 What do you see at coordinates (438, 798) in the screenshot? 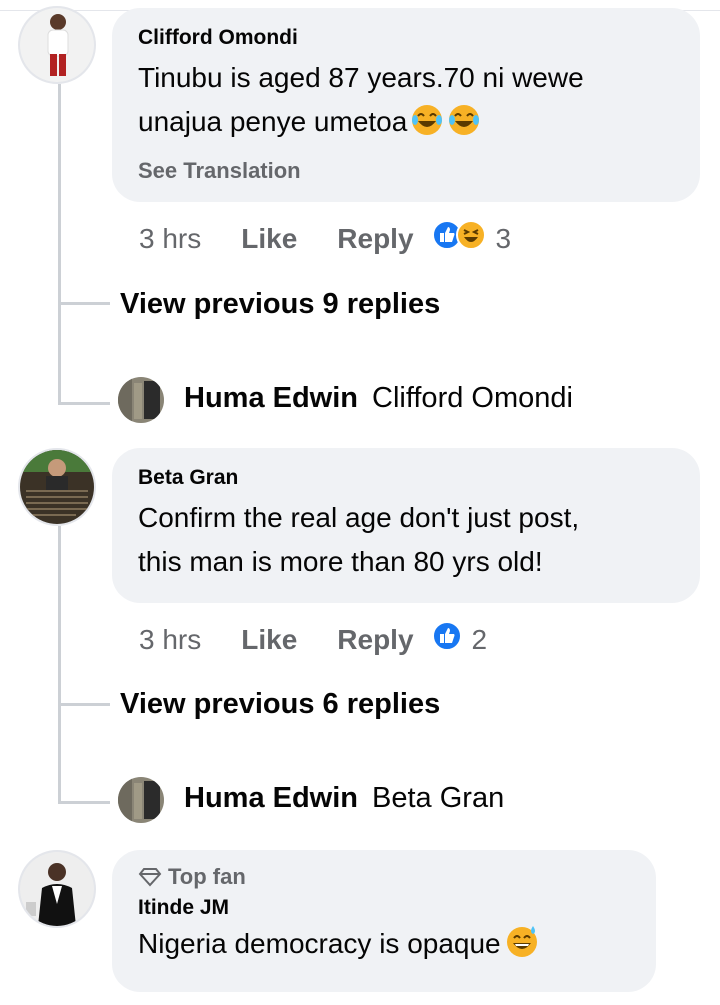
I see `reply-text: Beta Gran` at bounding box center [438, 798].